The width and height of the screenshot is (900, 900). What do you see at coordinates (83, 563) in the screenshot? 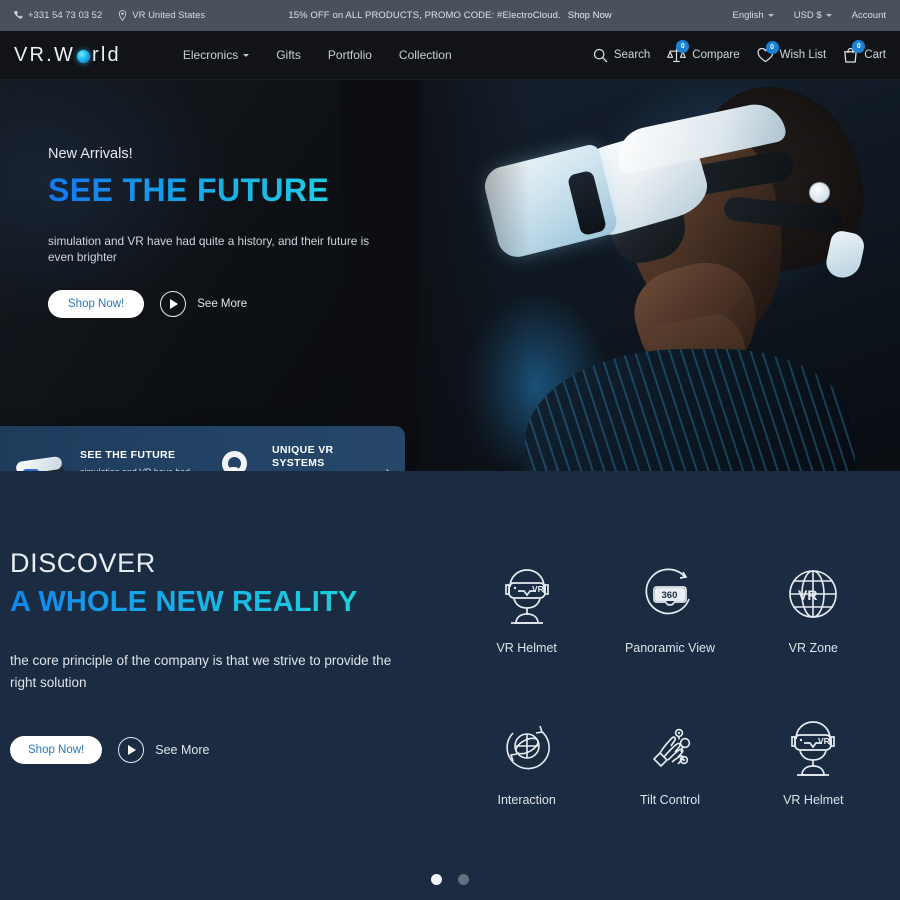
I see `discover-kicker: DISCOVER` at bounding box center [83, 563].